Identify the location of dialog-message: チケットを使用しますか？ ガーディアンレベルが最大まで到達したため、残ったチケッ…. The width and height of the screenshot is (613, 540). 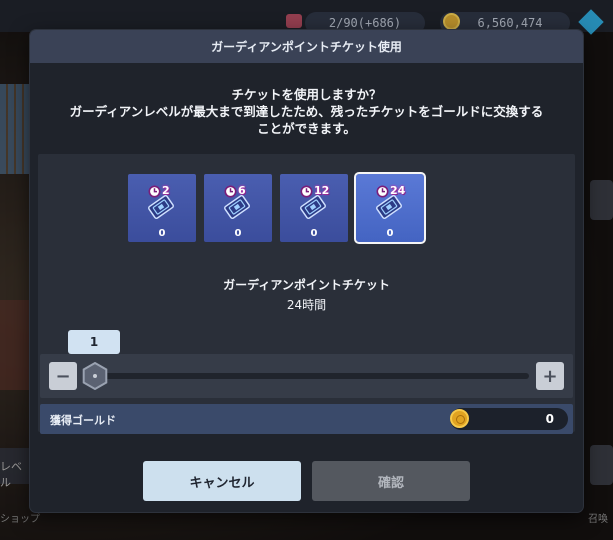
(306, 111).